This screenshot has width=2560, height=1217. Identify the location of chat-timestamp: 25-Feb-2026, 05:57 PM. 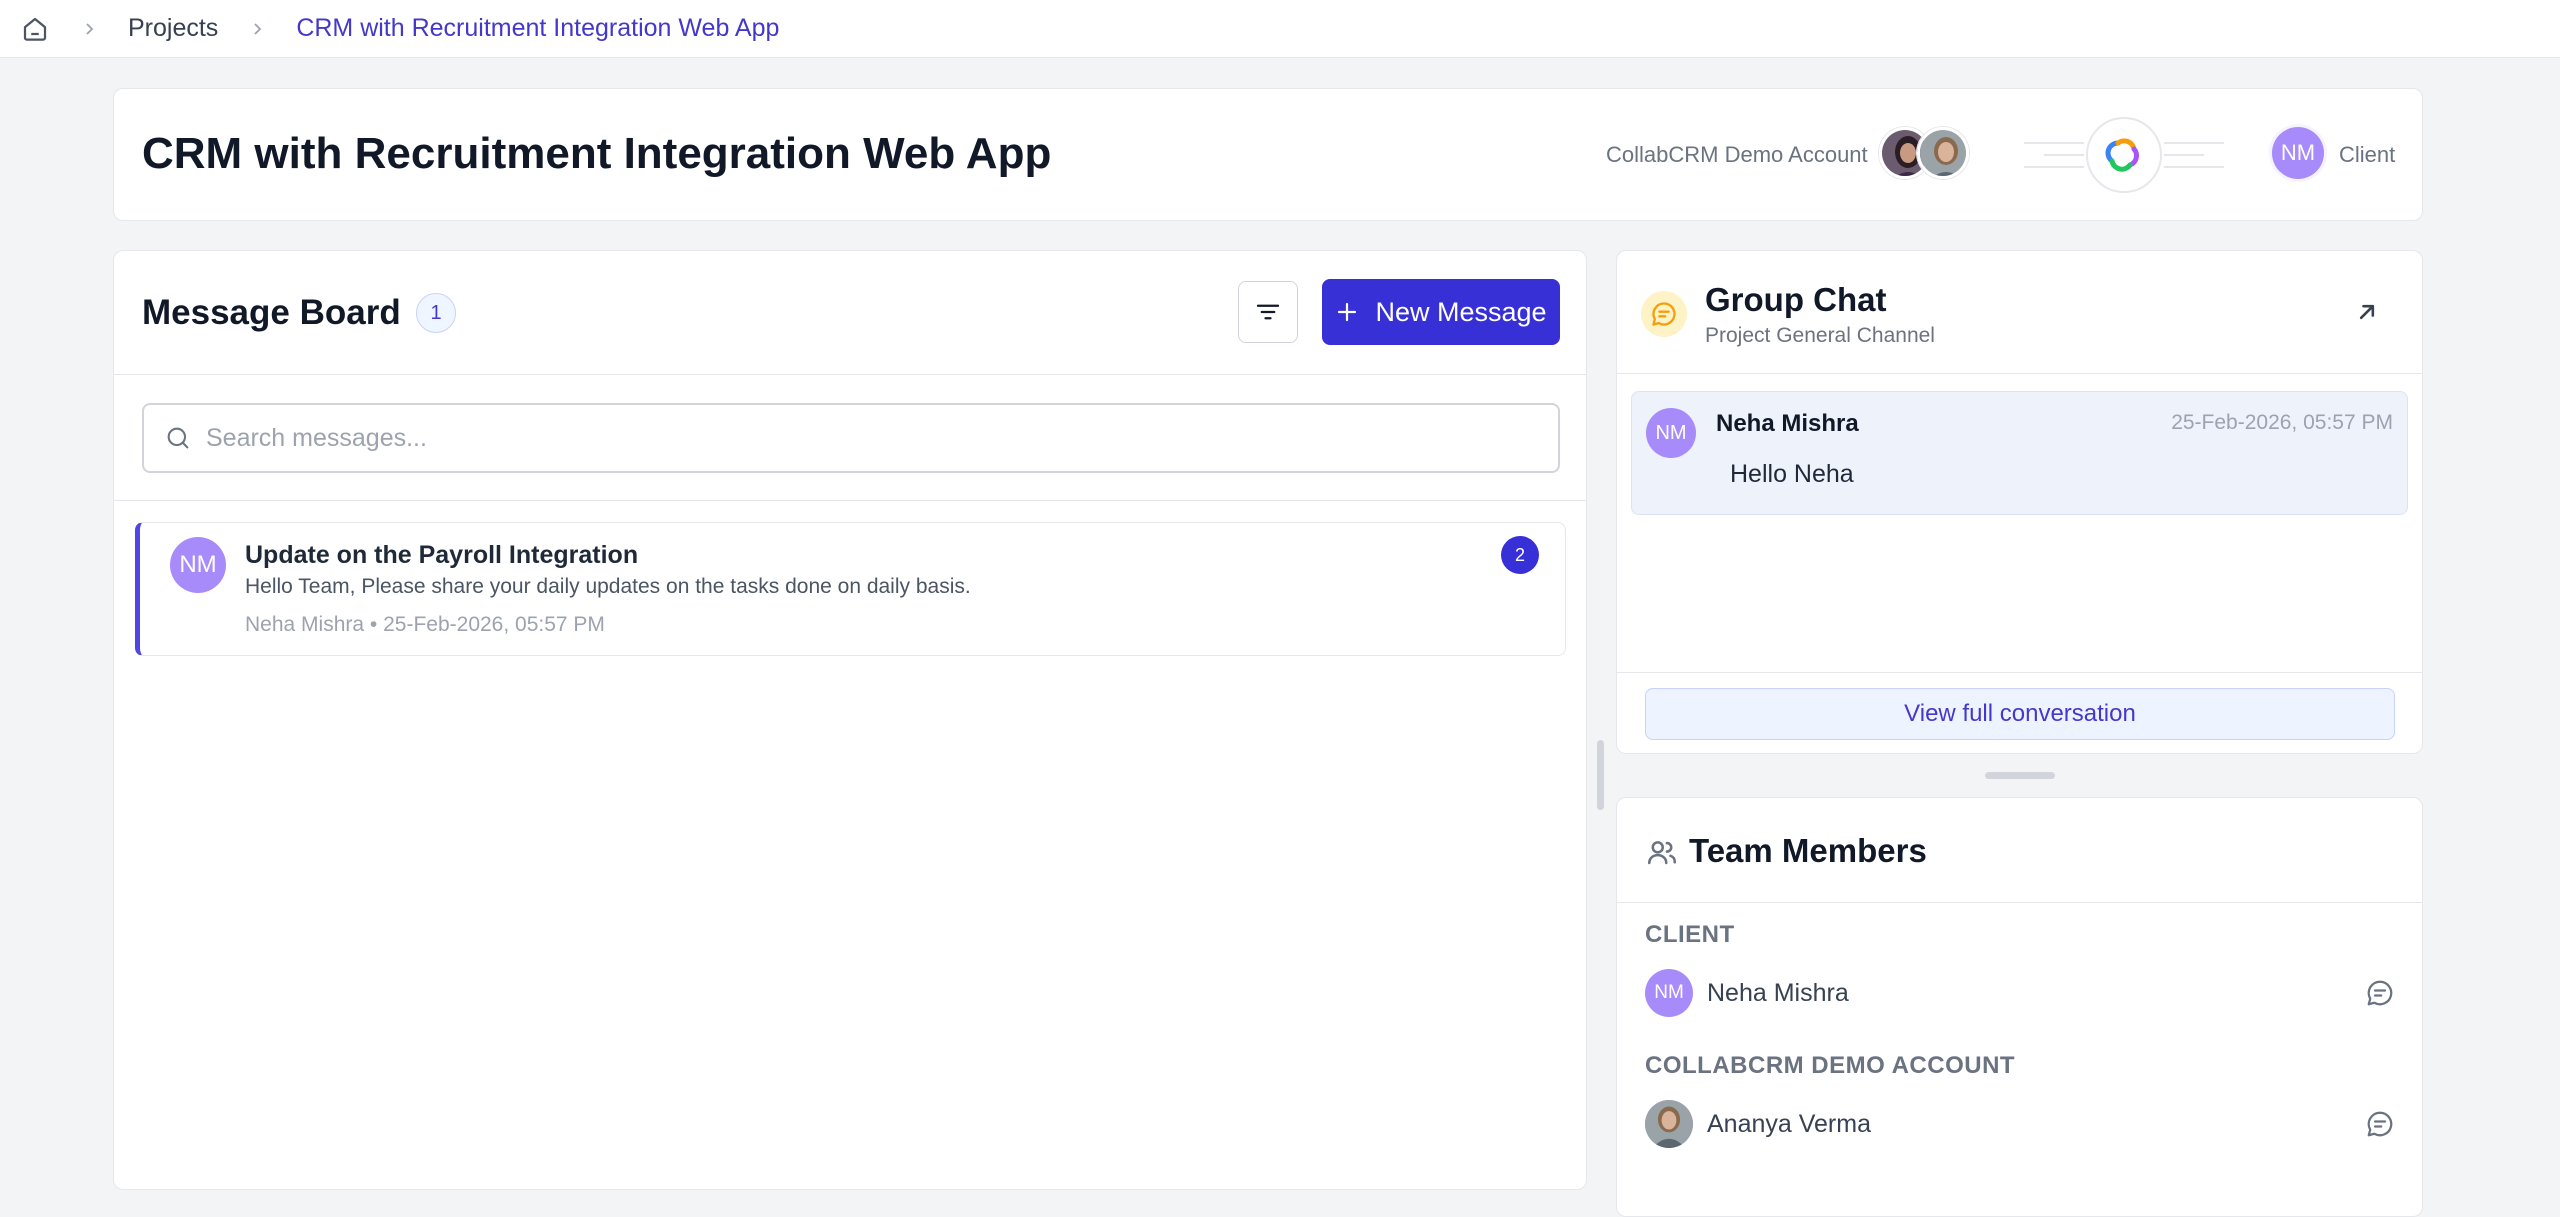
(2282, 422).